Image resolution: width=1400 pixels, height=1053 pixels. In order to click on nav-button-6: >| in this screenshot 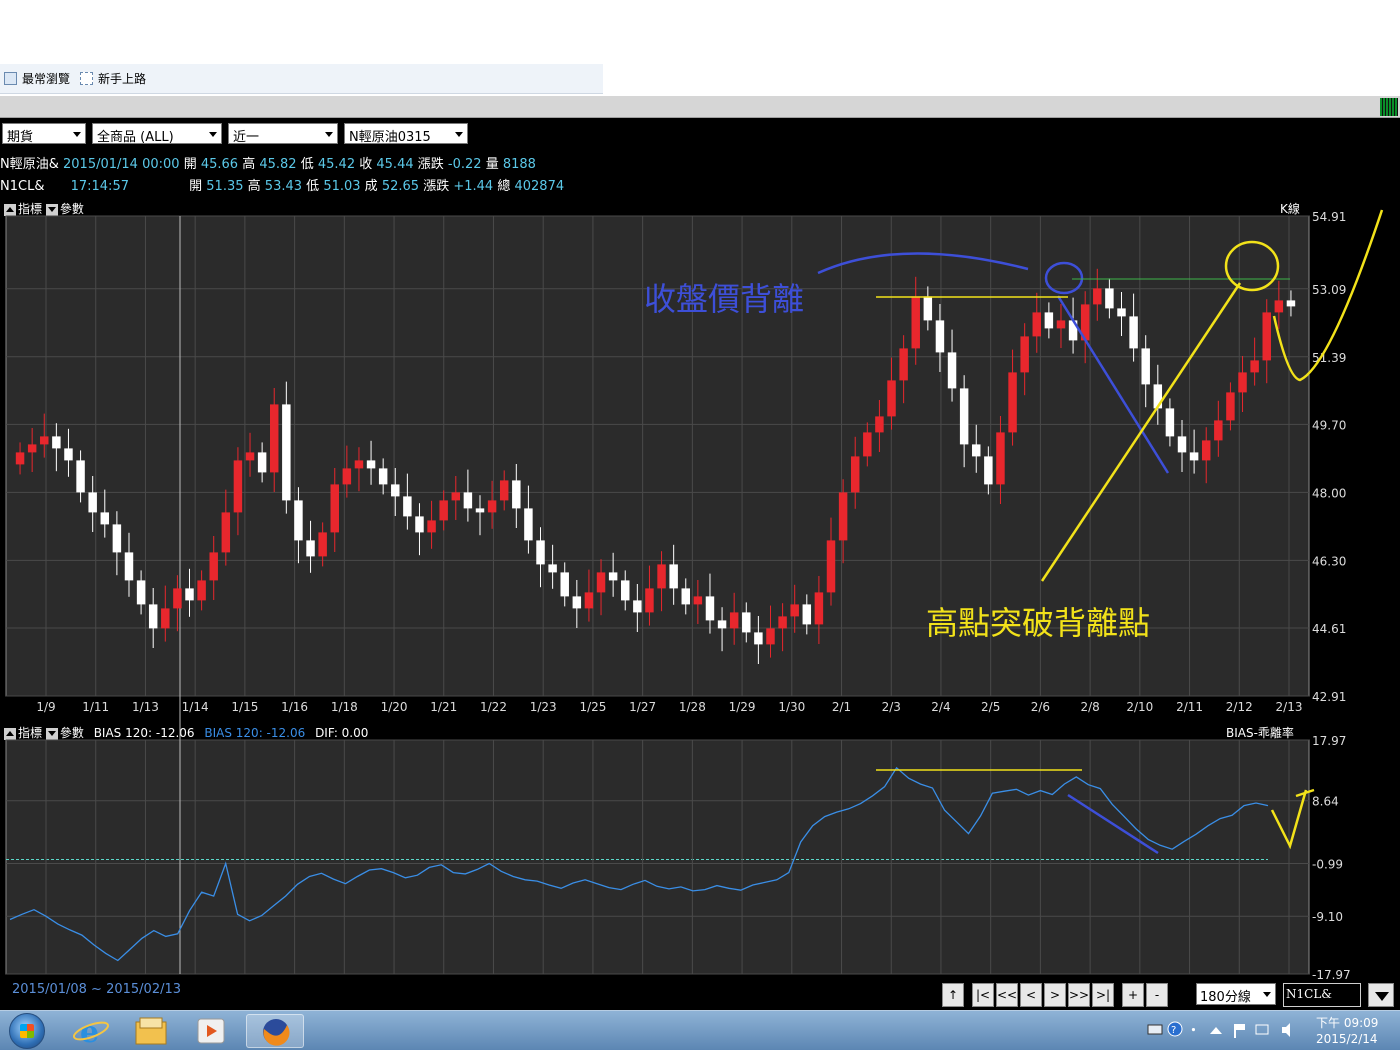, I will do `click(1103, 995)`.